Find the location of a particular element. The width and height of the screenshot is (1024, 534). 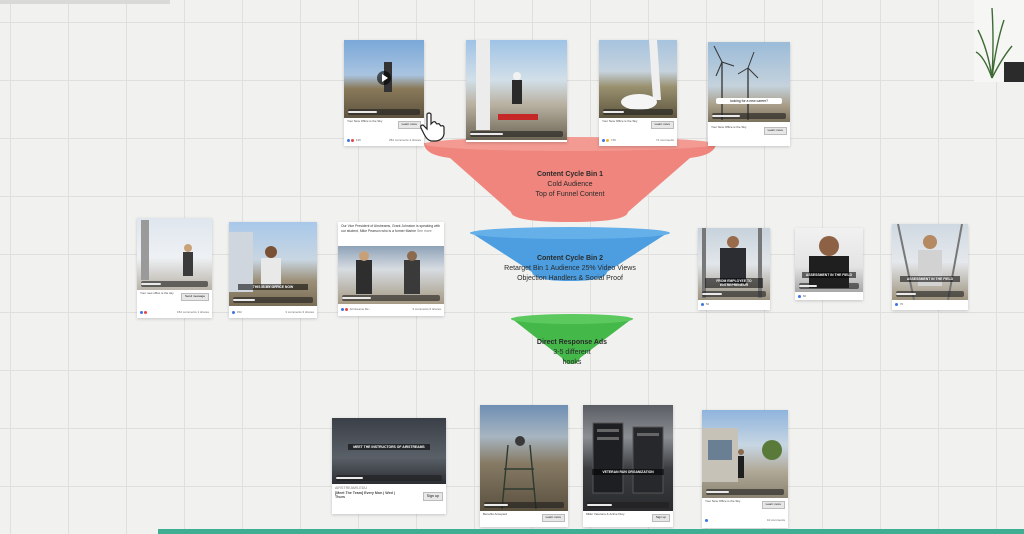

ad-card-mid-right-2: ASSESSMENT IN THE FIELD 82 is located at coordinates (829, 264).